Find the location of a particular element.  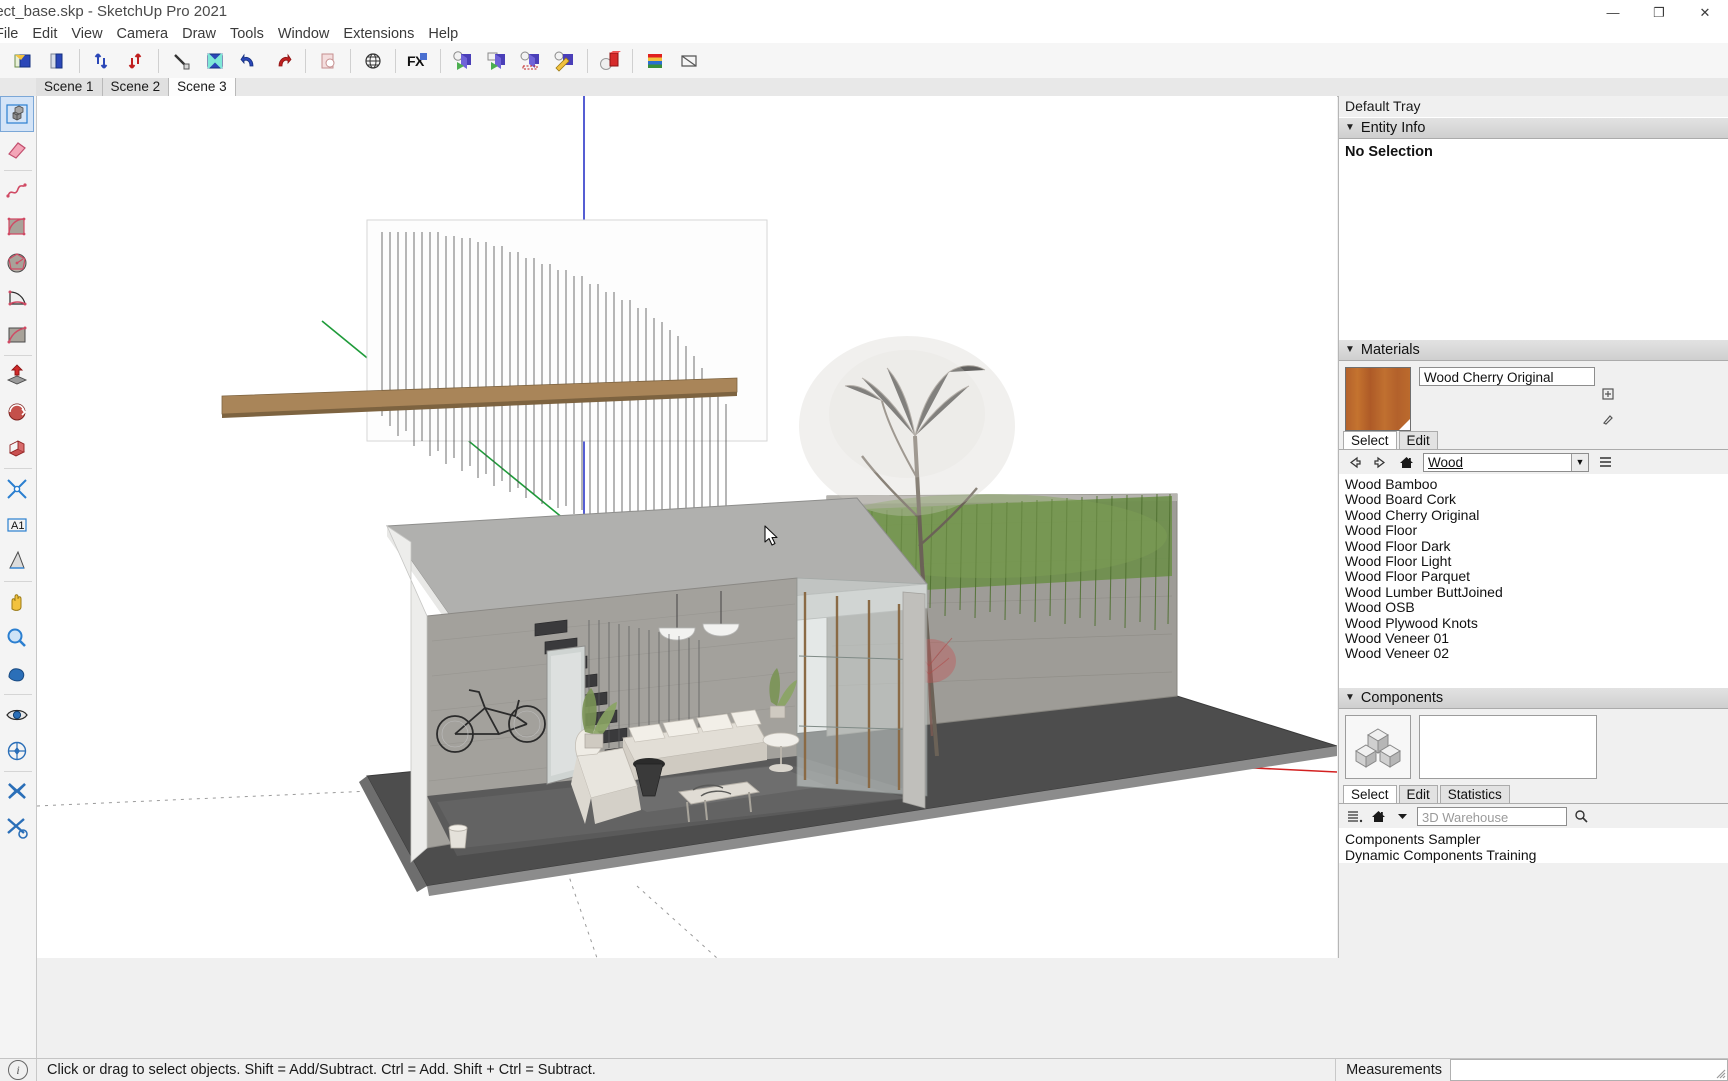

material-list-item: Wood Floor is located at coordinates (1535, 530).